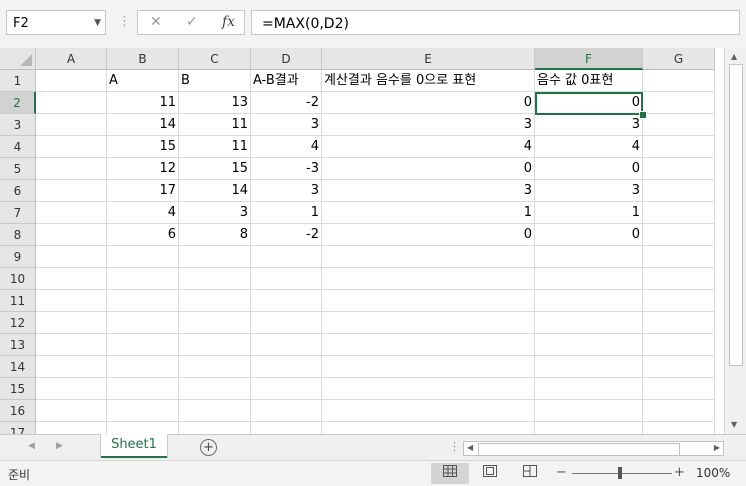  What do you see at coordinates (286, 169) in the screenshot?
I see `cell-d5: -3` at bounding box center [286, 169].